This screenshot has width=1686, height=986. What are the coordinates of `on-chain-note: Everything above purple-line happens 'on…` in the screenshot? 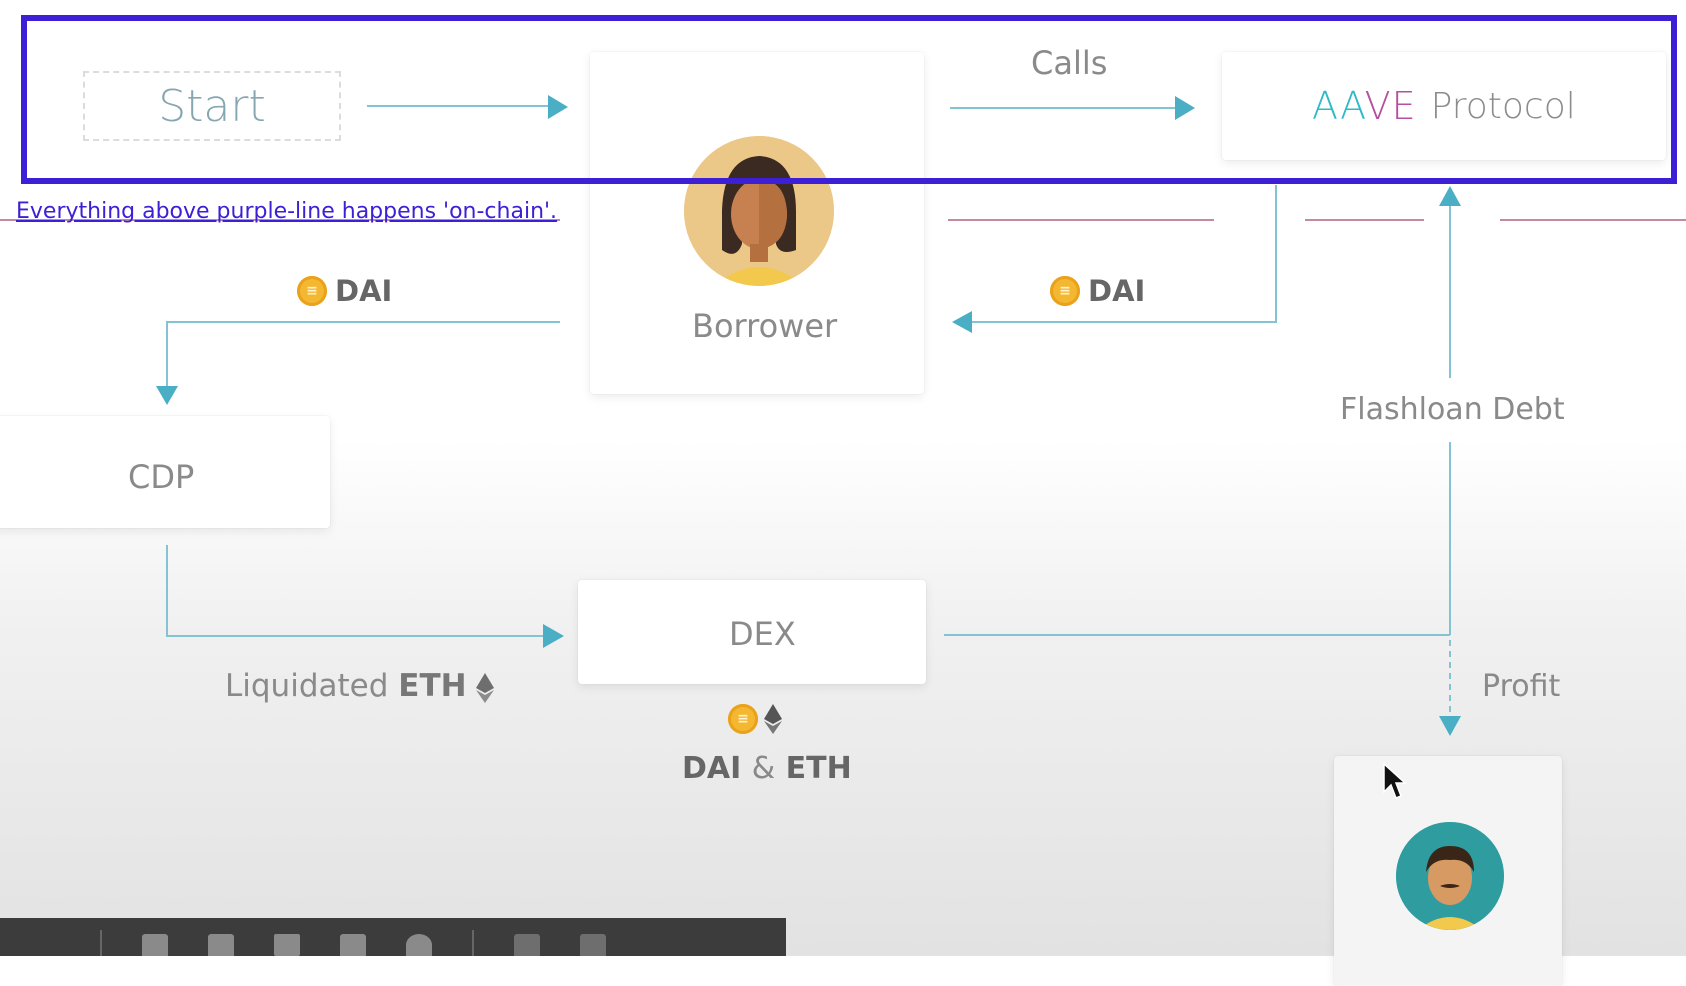 It's located at (287, 211).